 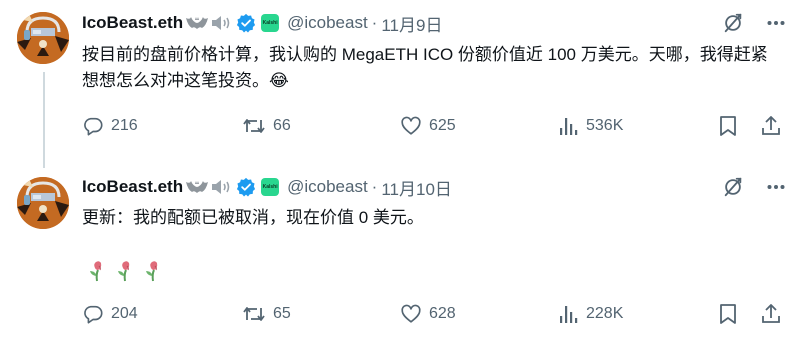 I want to click on retweet-count: 66, so click(x=282, y=125).